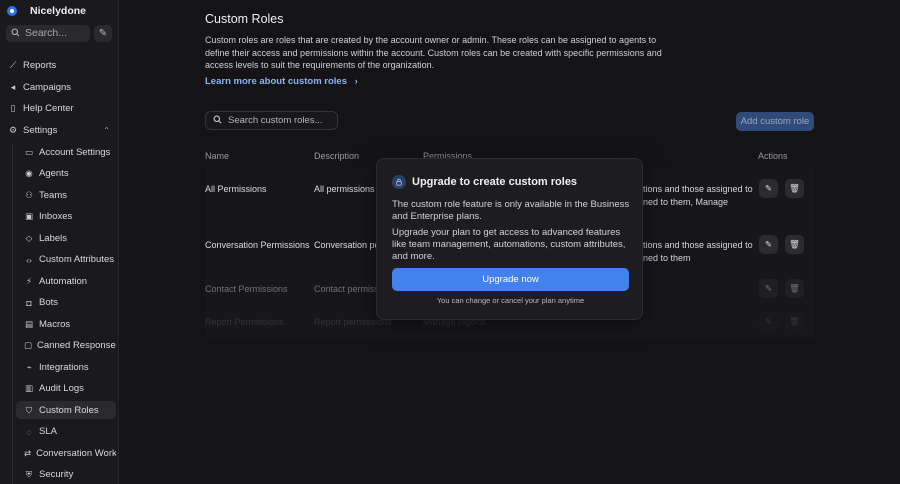 The image size is (900, 484). Describe the element at coordinates (56, 216) in the screenshot. I see `sidebar-item-label: Inboxes` at that location.